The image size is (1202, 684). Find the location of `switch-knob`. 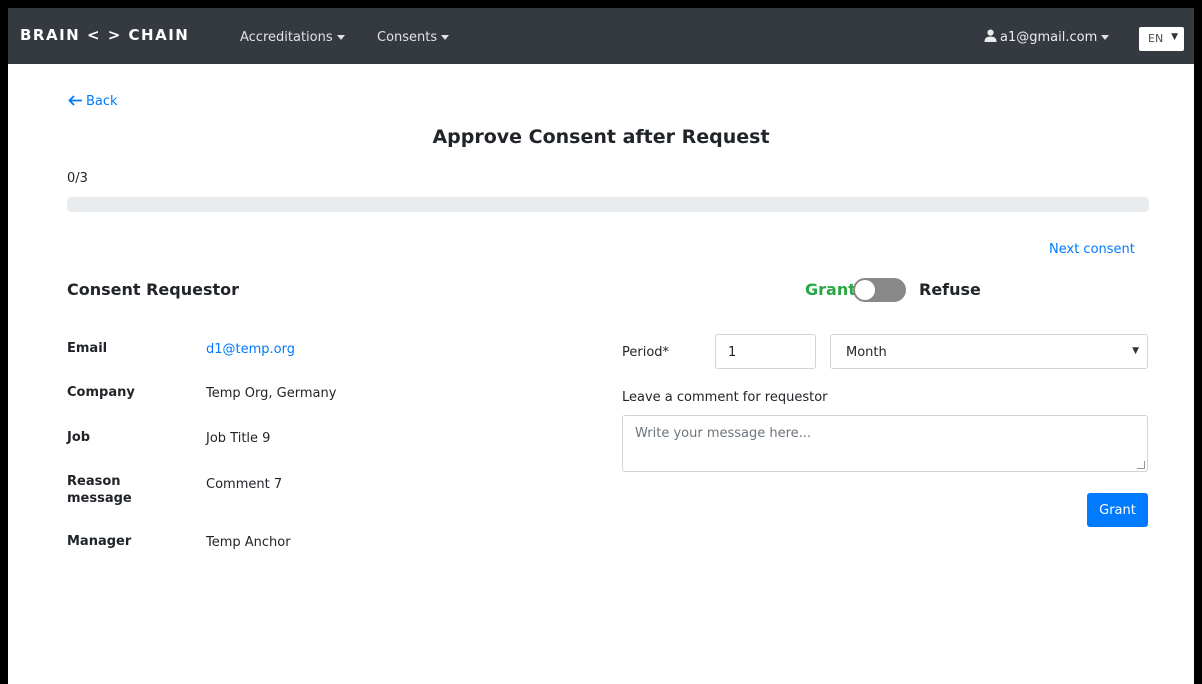

switch-knob is located at coordinates (865, 290).